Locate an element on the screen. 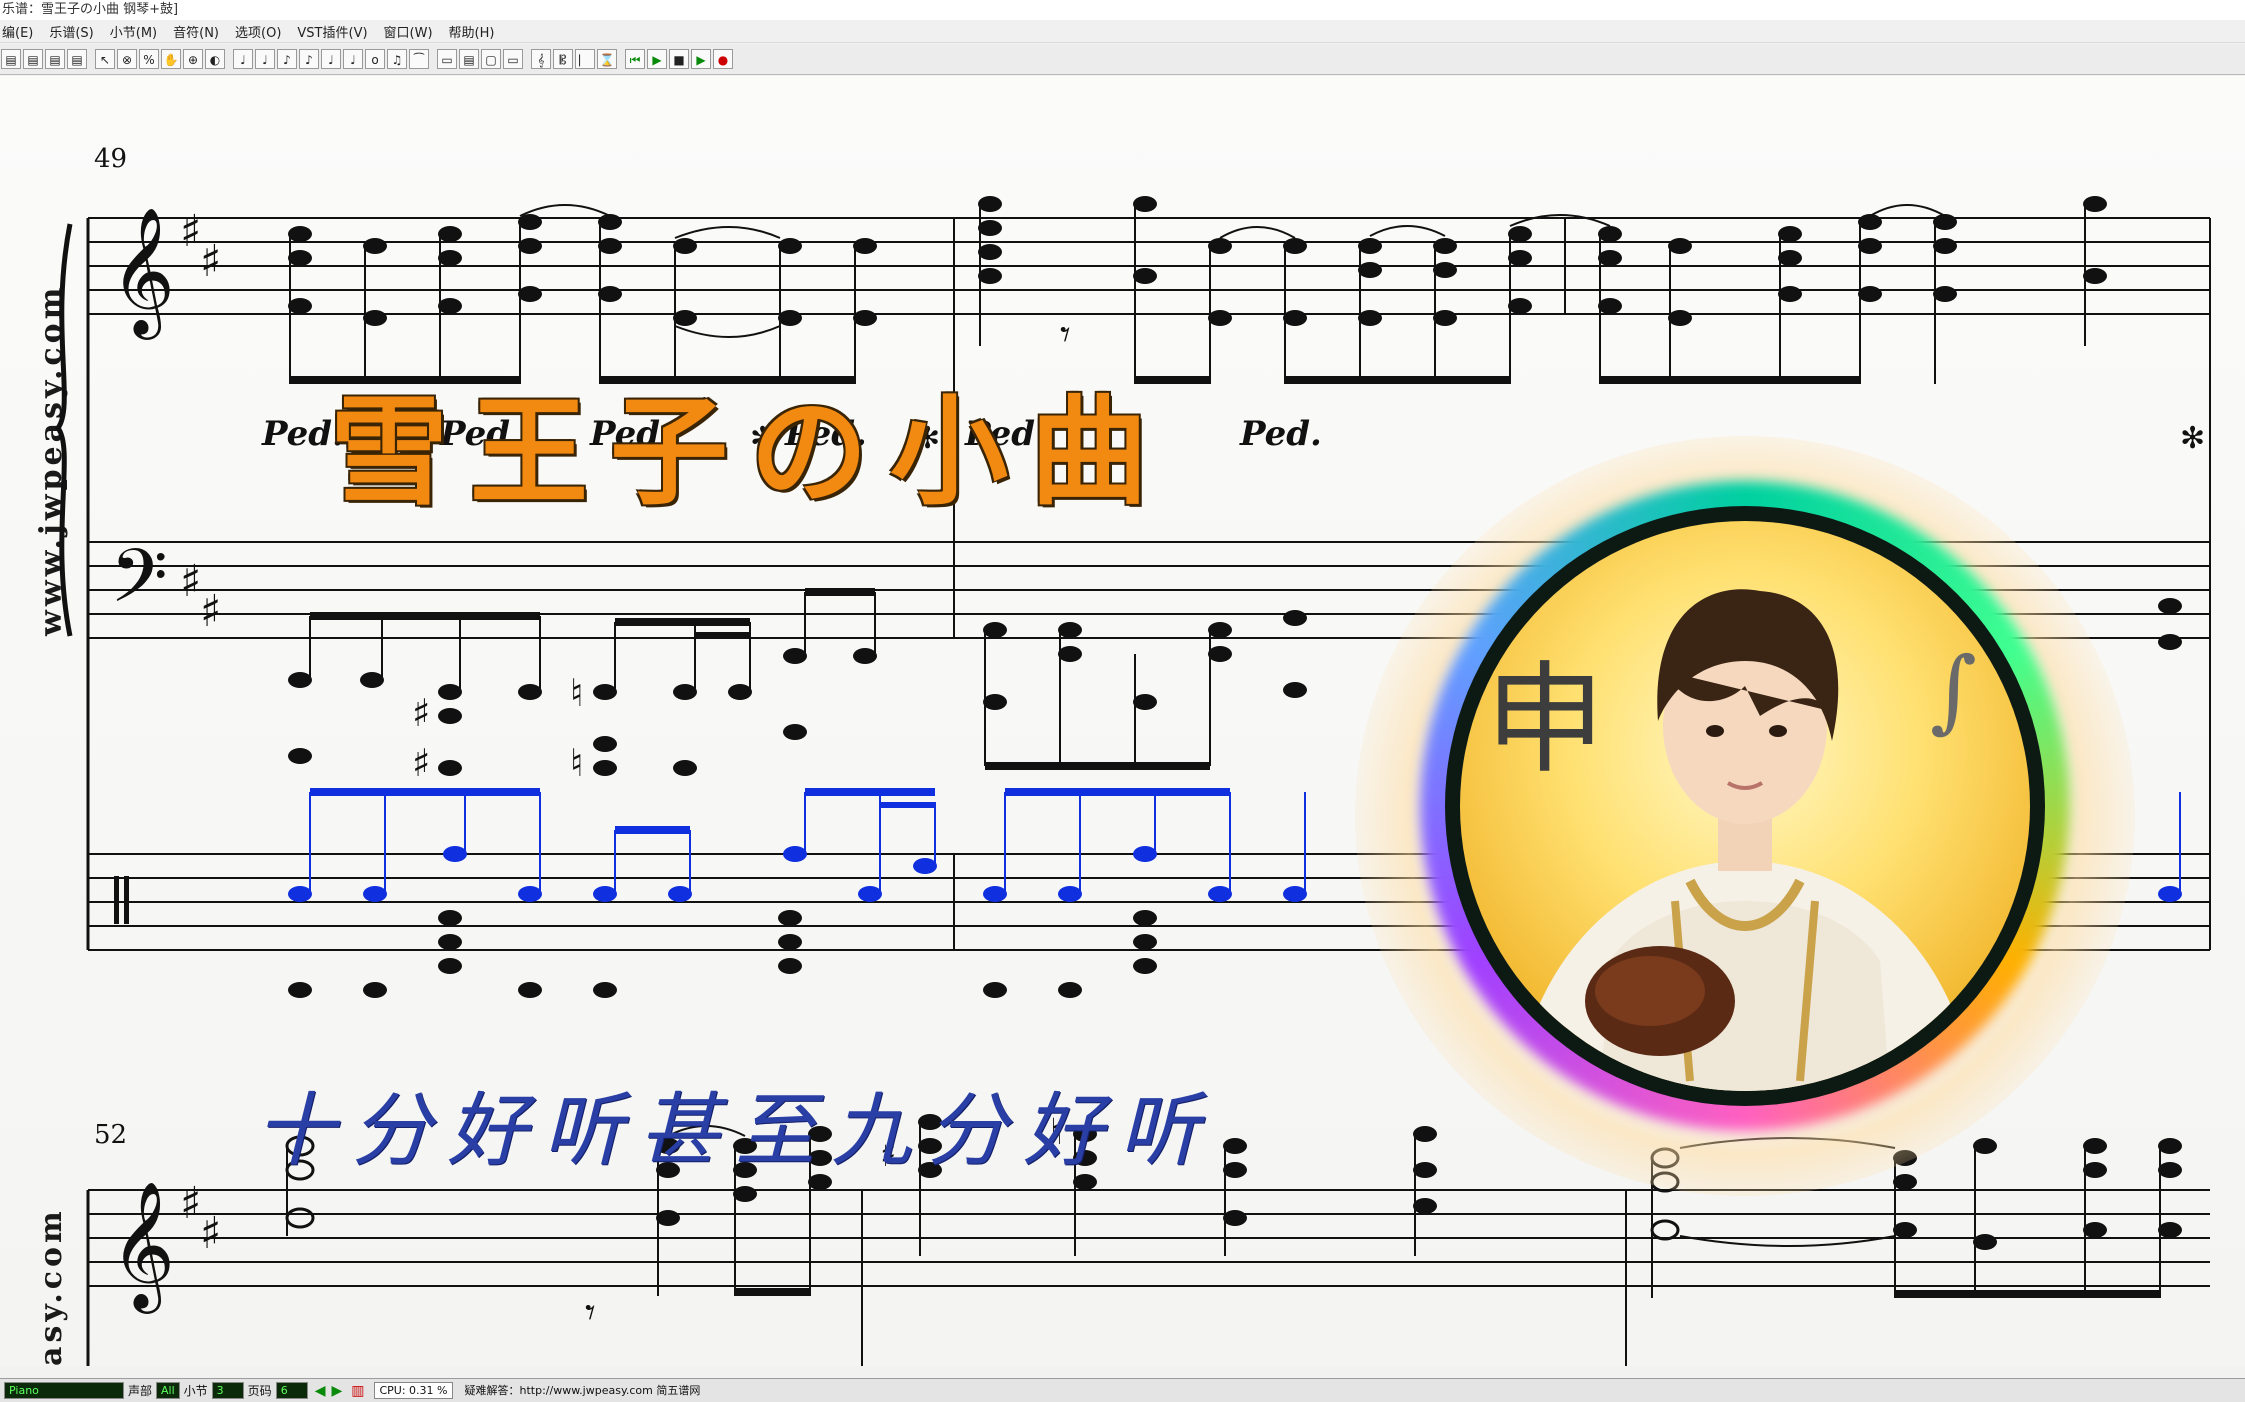 The image size is (2245, 1402). menu-edit: 编(E) is located at coordinates (16, 31).